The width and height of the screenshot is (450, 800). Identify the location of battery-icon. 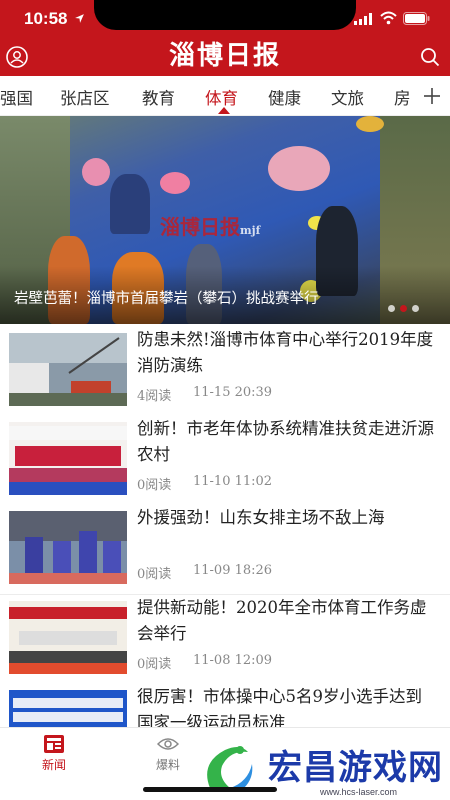
(416, 18).